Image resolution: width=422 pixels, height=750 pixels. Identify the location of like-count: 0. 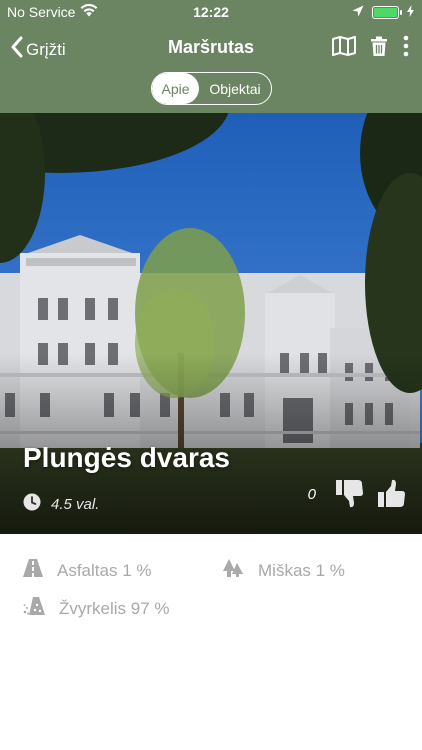
(311, 494).